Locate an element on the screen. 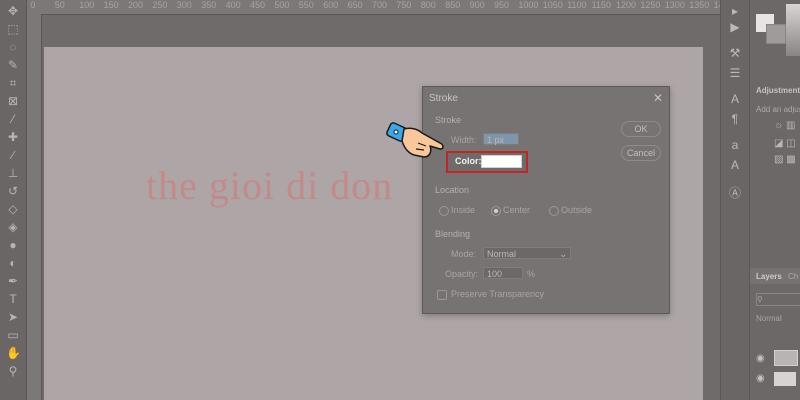  color-label: Color: is located at coordinates (468, 161).